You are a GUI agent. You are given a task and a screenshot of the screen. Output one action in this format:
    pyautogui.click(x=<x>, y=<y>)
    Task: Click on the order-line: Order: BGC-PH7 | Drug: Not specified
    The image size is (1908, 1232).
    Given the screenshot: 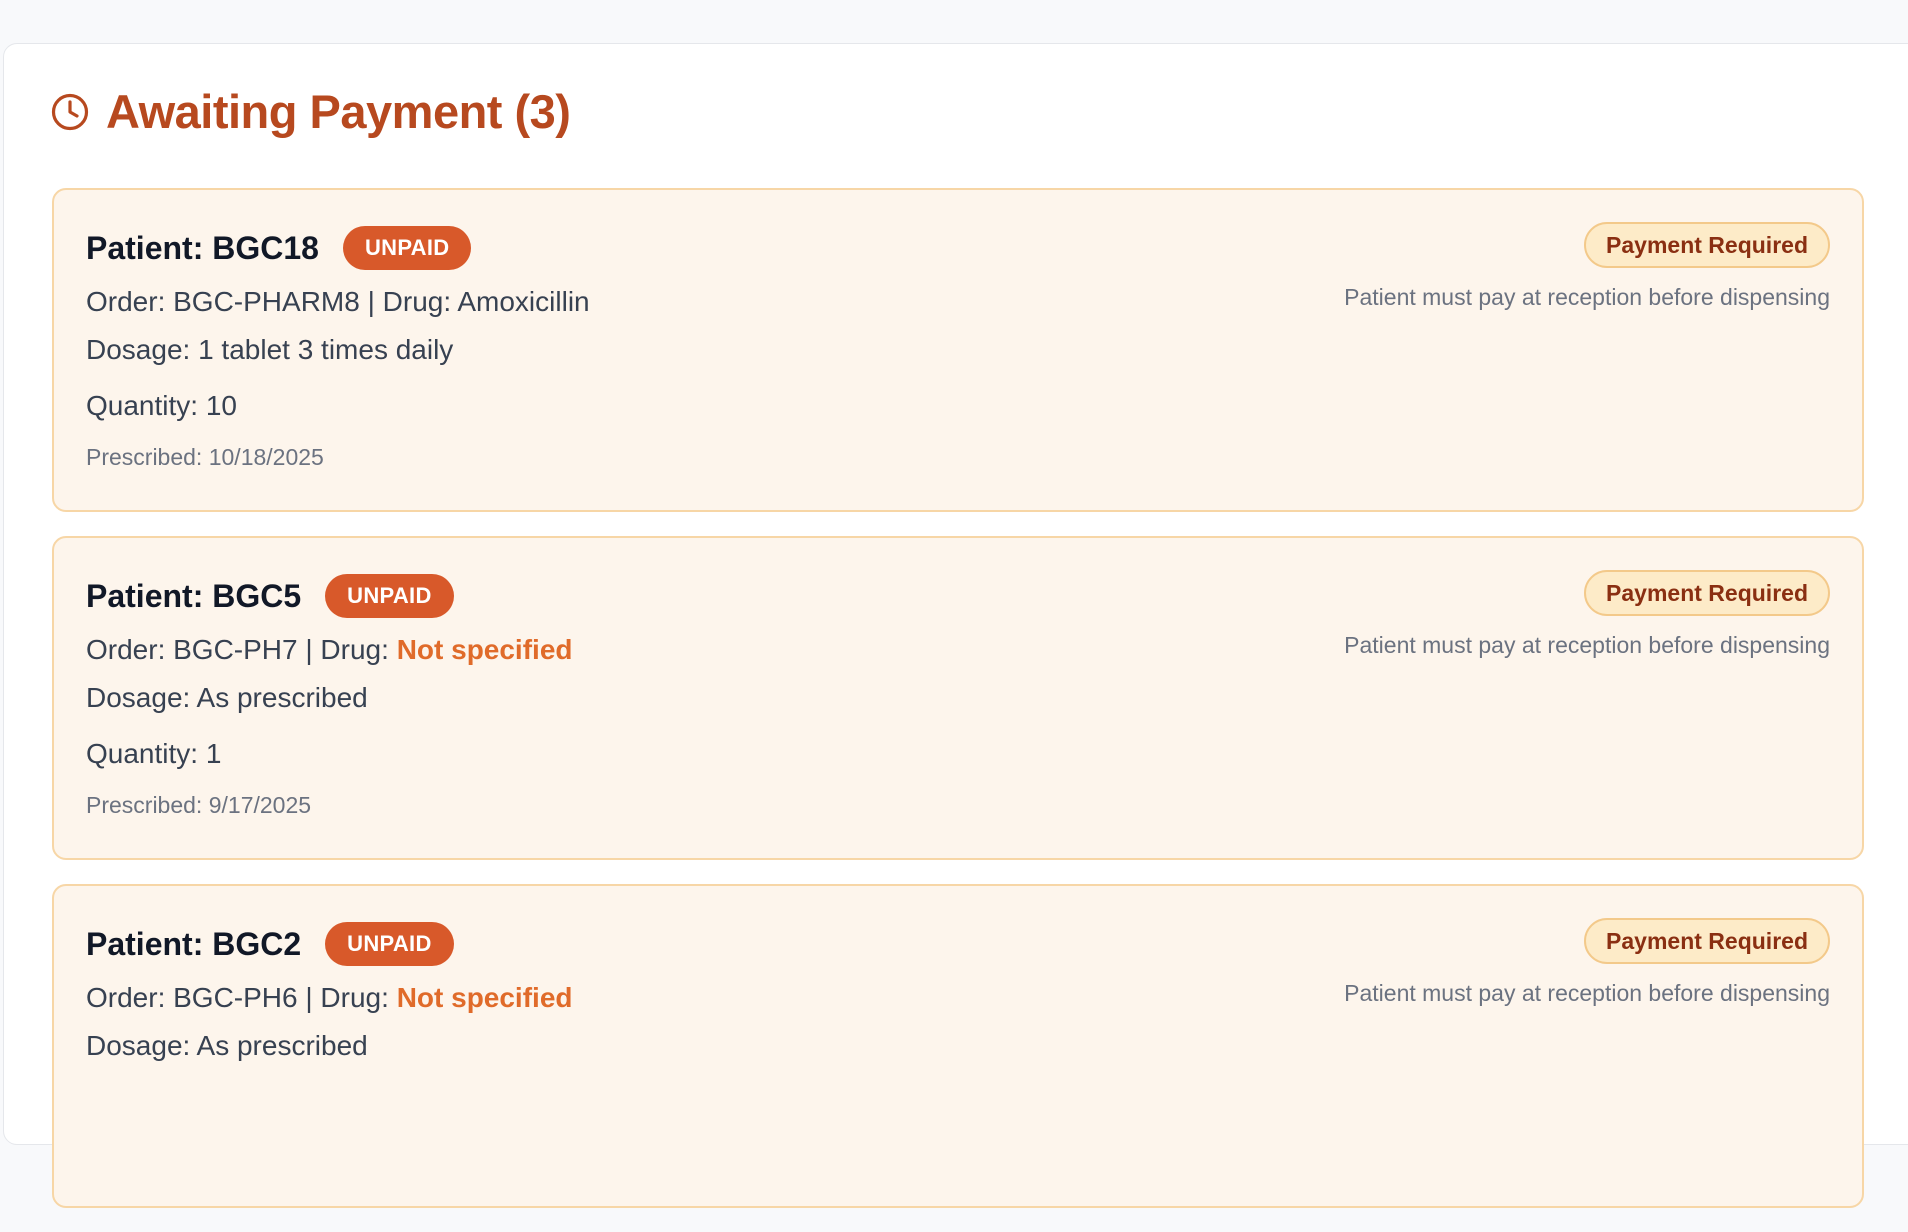 What is the action you would take?
    pyautogui.click(x=329, y=650)
    